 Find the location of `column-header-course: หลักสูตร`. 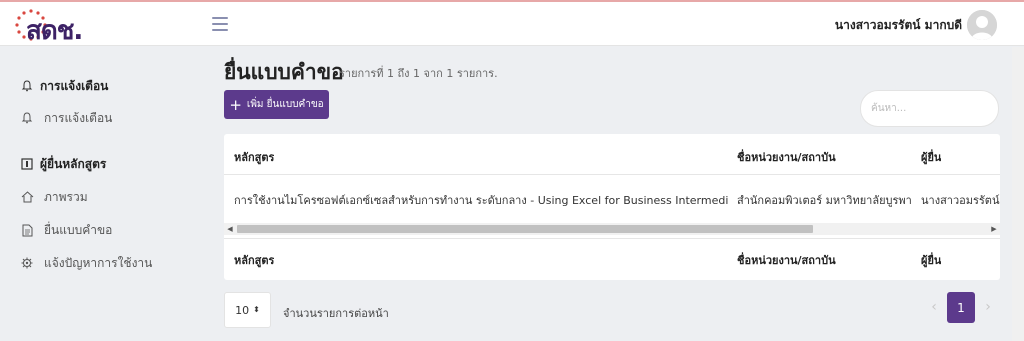

column-header-course: หลักสูตร is located at coordinates (254, 157).